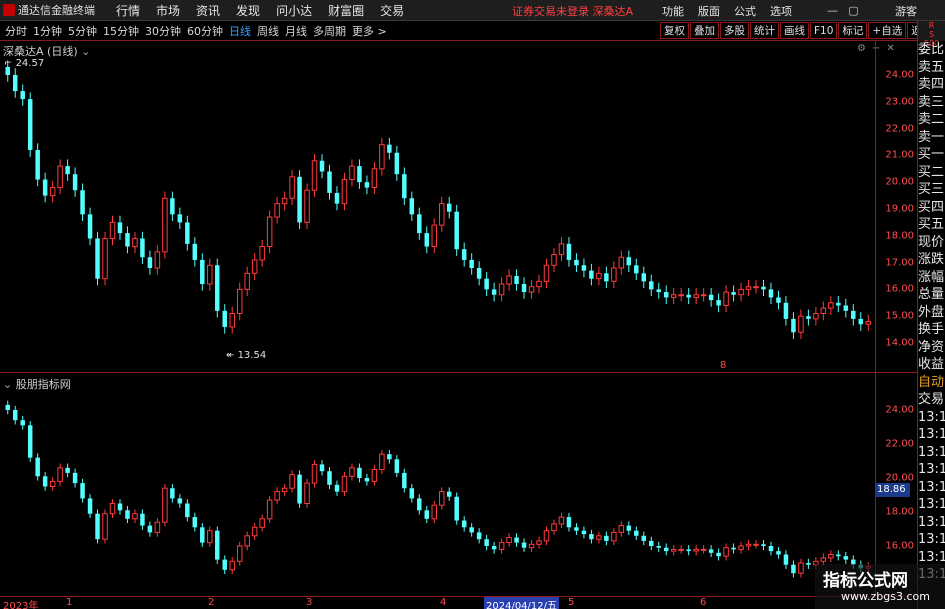  I want to click on side-item: 买三, so click(931, 190).